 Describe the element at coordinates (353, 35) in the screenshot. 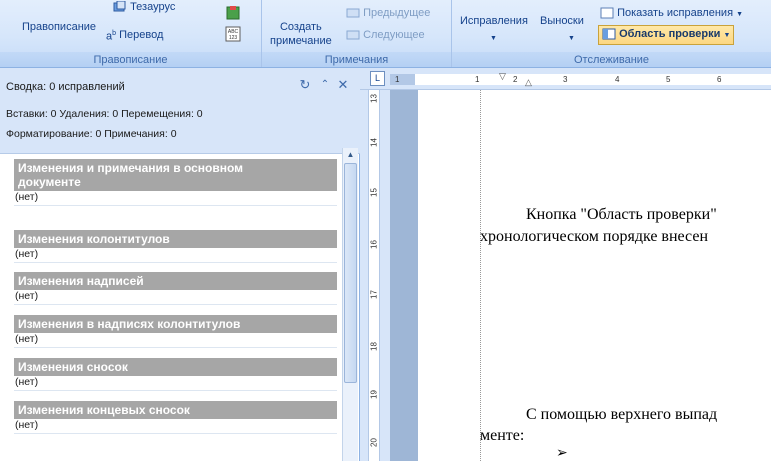

I see `next-comment-icon` at that location.